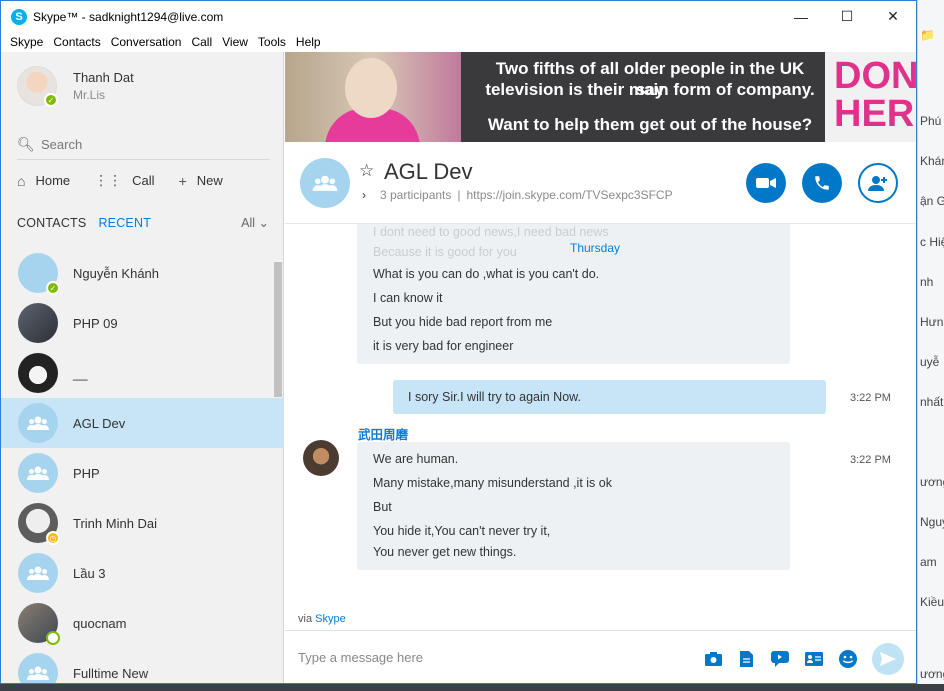 The width and height of the screenshot is (944, 691). Describe the element at coordinates (142, 665) in the screenshot. I see `list-item: Fulltime New` at that location.